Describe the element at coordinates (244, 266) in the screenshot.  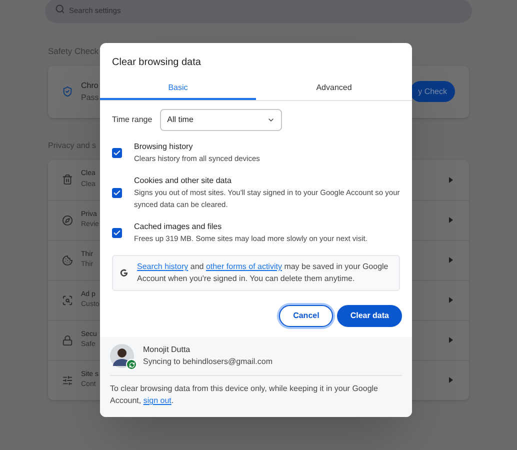
I see `link: other forms of activity` at that location.